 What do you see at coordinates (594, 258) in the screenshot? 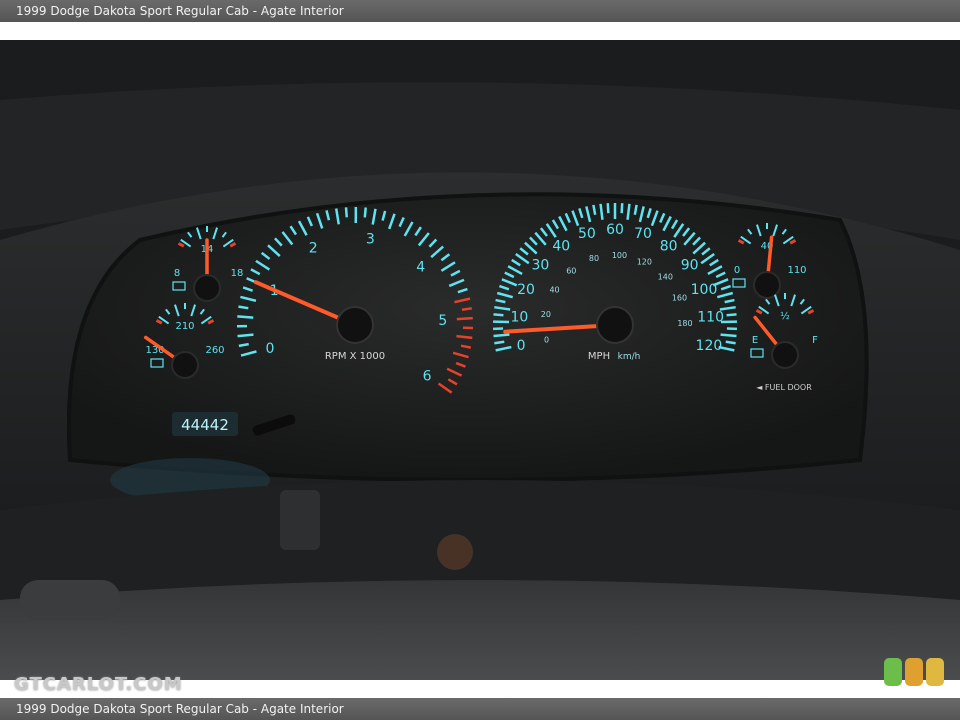
I see `speedo-kmh-label: 80` at bounding box center [594, 258].